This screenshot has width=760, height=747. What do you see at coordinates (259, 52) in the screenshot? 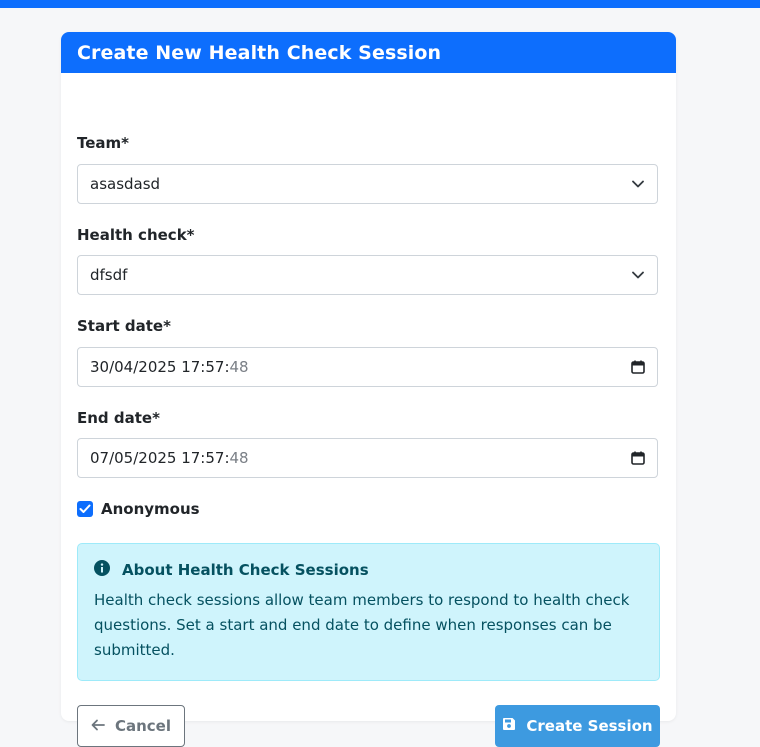
I see `page-title: Create New Health Check Session` at bounding box center [259, 52].